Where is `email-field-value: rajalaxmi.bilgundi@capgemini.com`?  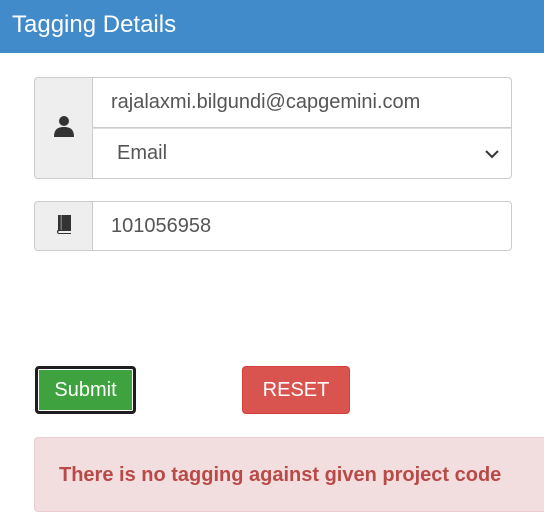 email-field-value: rajalaxmi.bilgundi@capgemini.com is located at coordinates (266, 102).